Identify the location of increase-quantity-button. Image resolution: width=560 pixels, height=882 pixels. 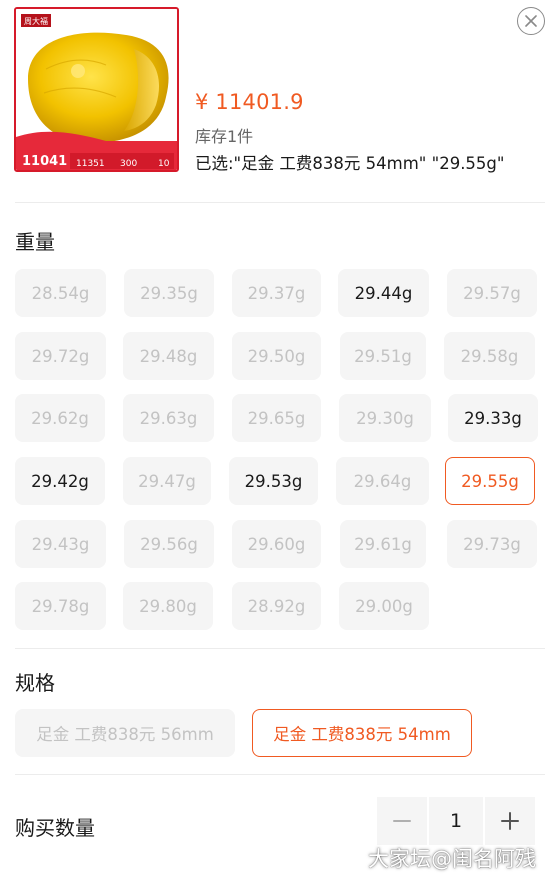
(510, 821).